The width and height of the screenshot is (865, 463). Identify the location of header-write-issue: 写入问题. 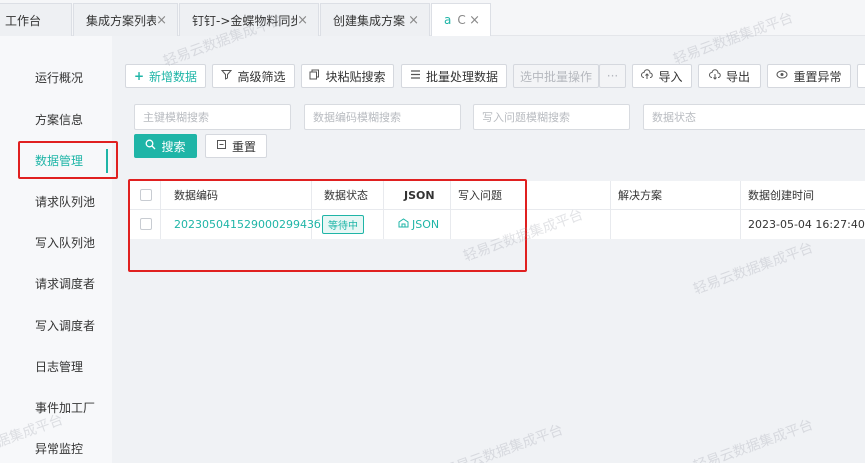
(480, 195).